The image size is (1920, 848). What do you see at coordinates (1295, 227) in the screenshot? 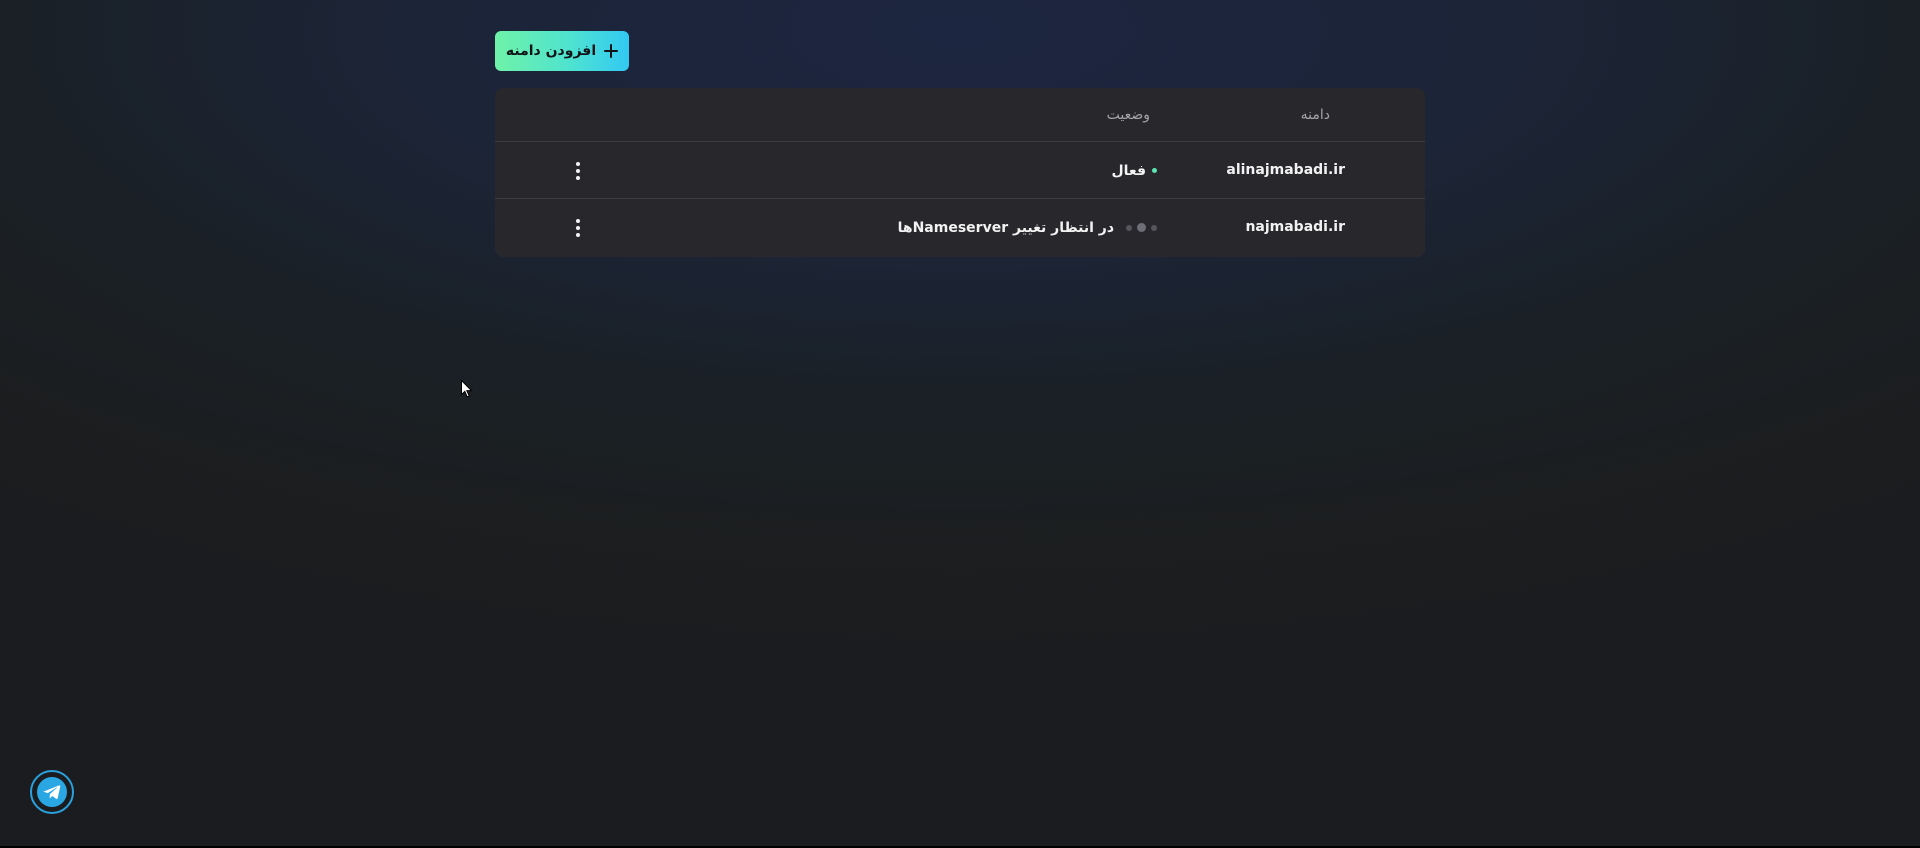
I see `domain-name: najmabadi.ir` at bounding box center [1295, 227].